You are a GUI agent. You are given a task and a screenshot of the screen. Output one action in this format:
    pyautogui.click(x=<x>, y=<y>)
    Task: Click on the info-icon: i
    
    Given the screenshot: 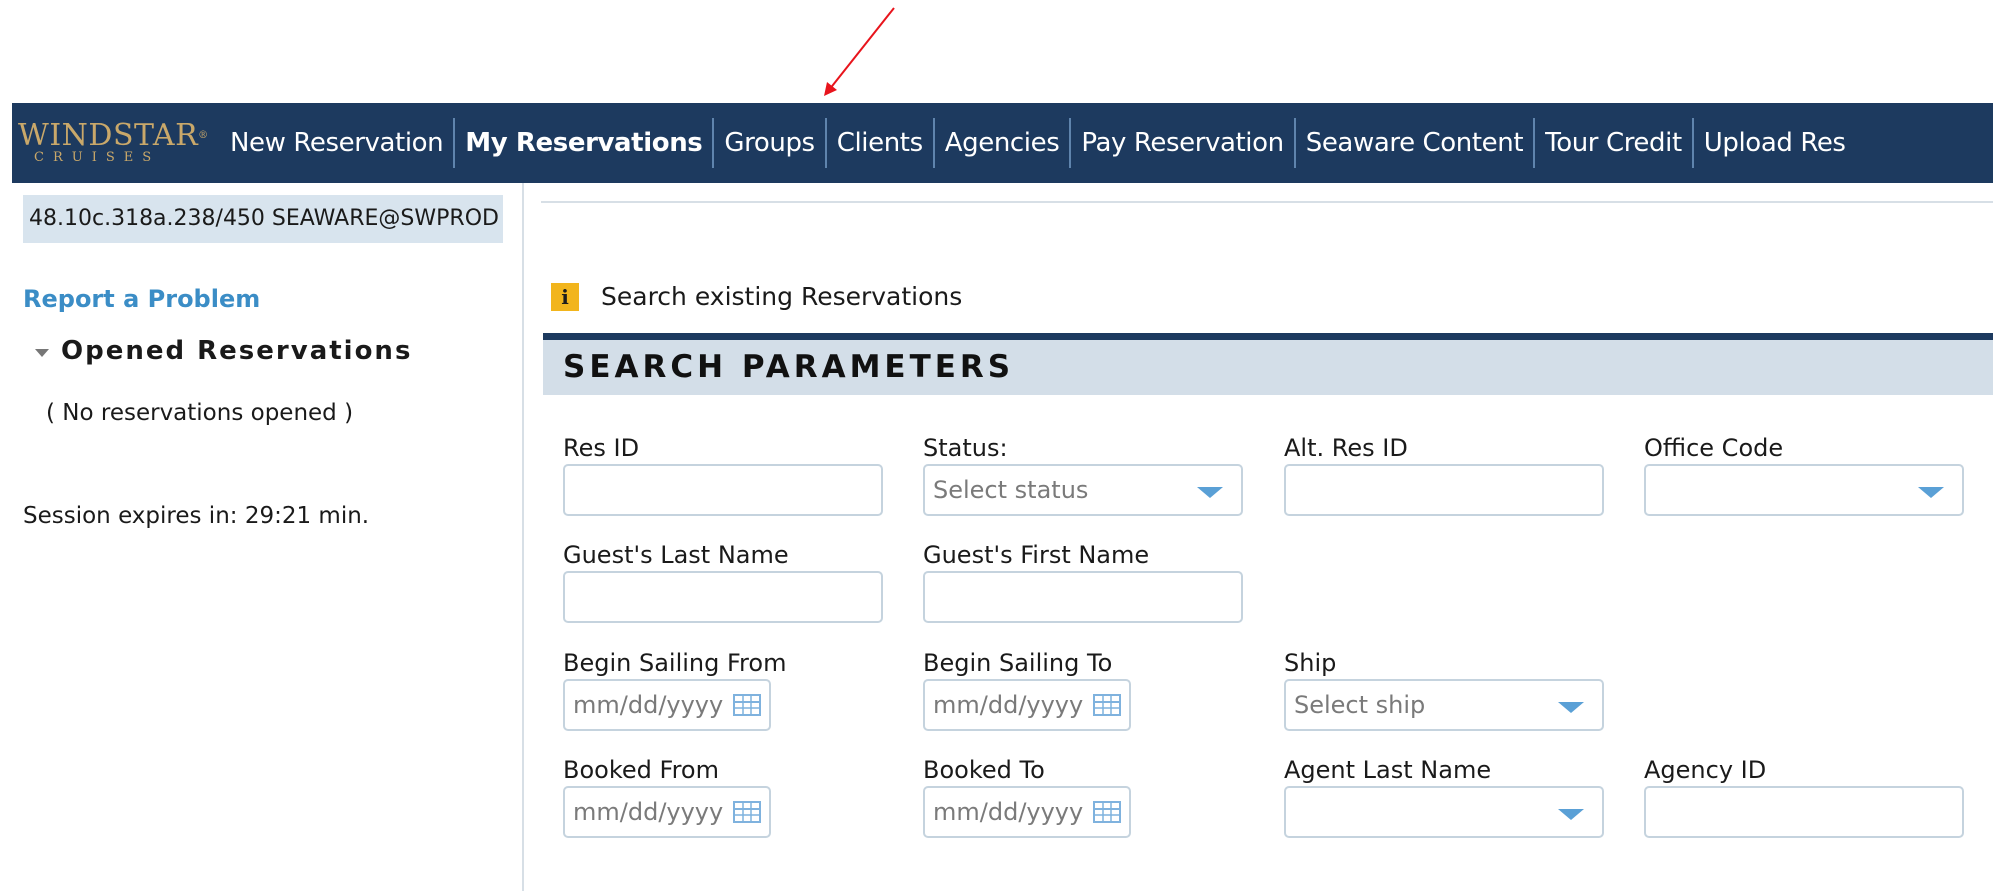 What is the action you would take?
    pyautogui.click(x=565, y=296)
    